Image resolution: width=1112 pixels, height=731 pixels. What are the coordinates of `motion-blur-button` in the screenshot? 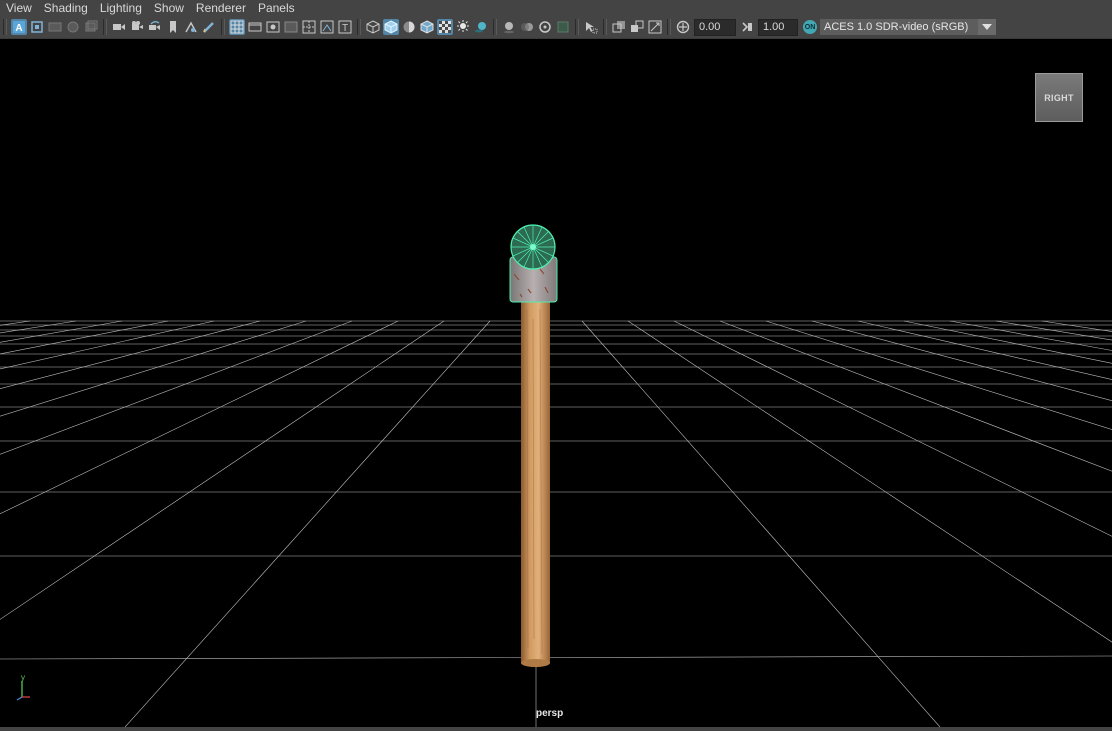 It's located at (527, 27).